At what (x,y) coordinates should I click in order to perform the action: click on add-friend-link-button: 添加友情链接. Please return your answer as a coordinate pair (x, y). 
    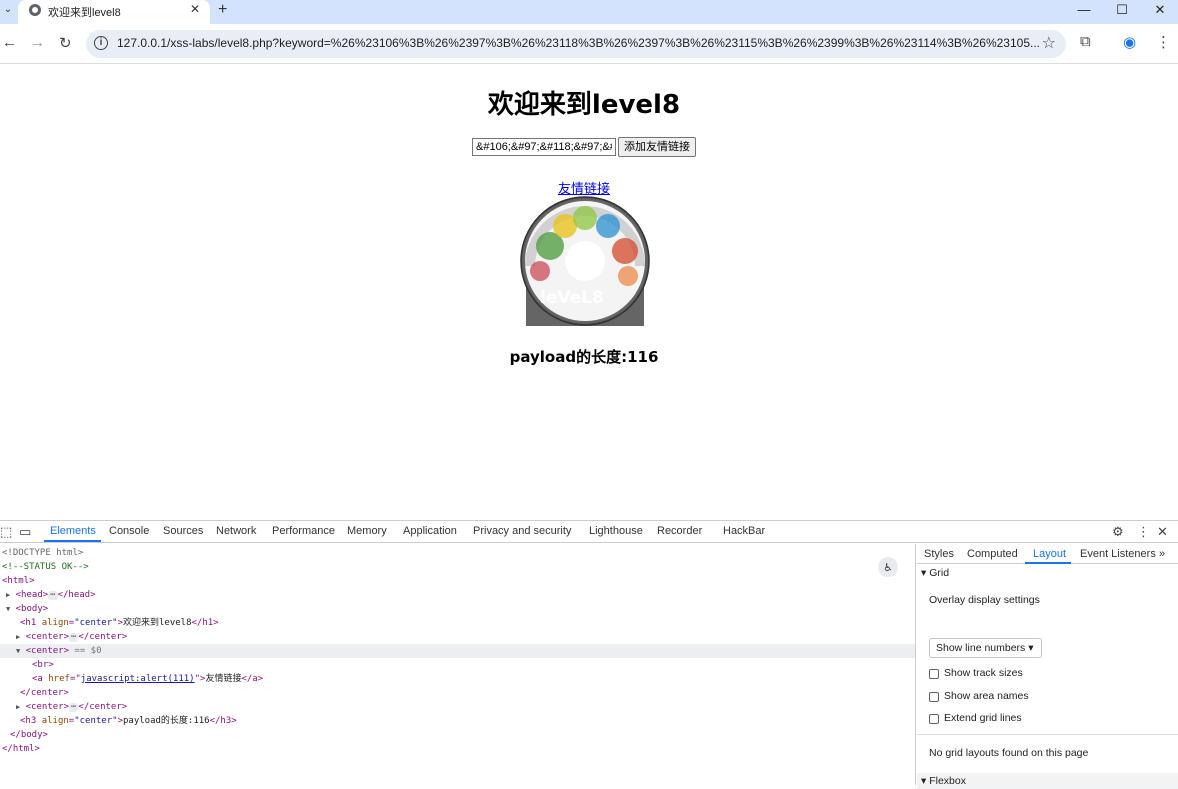
    Looking at the image, I should click on (657, 147).